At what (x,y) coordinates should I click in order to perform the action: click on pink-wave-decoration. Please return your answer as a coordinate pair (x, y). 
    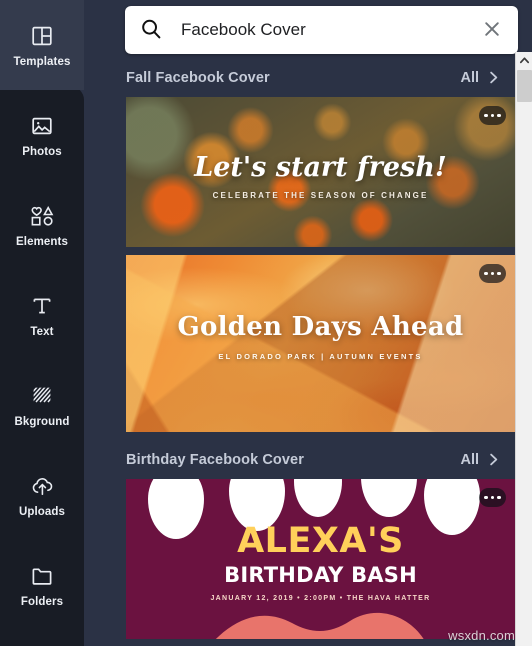
    Looking at the image, I should click on (320, 625).